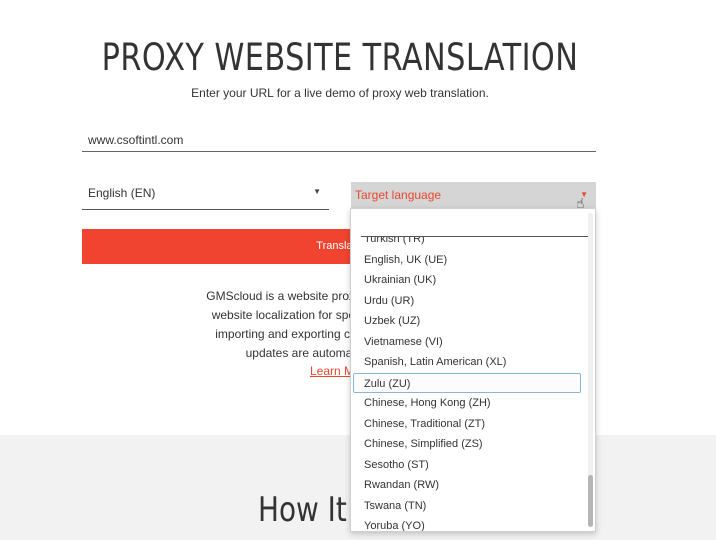 This screenshot has height=540, width=716. Describe the element at coordinates (471, 465) in the screenshot. I see `language-option: Sesotho (ST)` at that location.